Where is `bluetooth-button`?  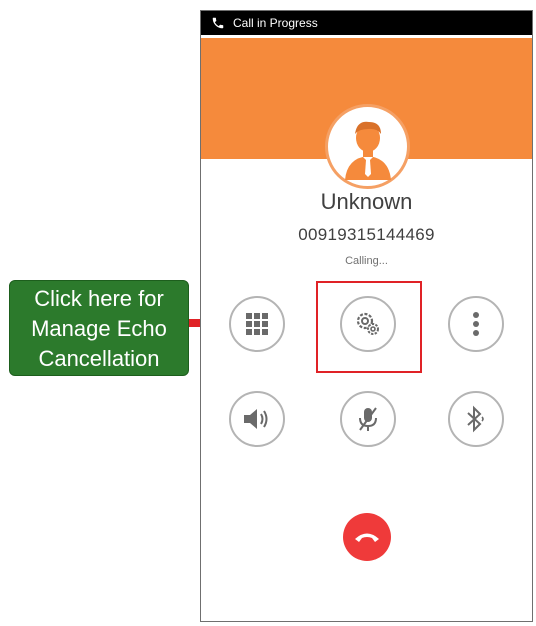
bluetooth-button is located at coordinates (476, 419).